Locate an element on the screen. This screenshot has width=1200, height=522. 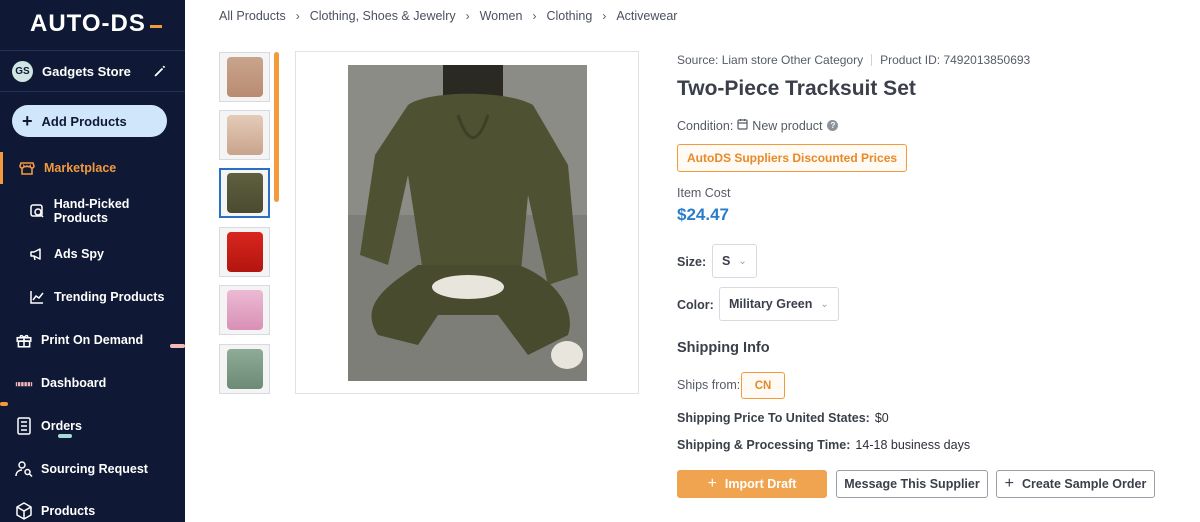
breadcrumb-item: Clothing, Shoes & Jewelry is located at coordinates (383, 16).